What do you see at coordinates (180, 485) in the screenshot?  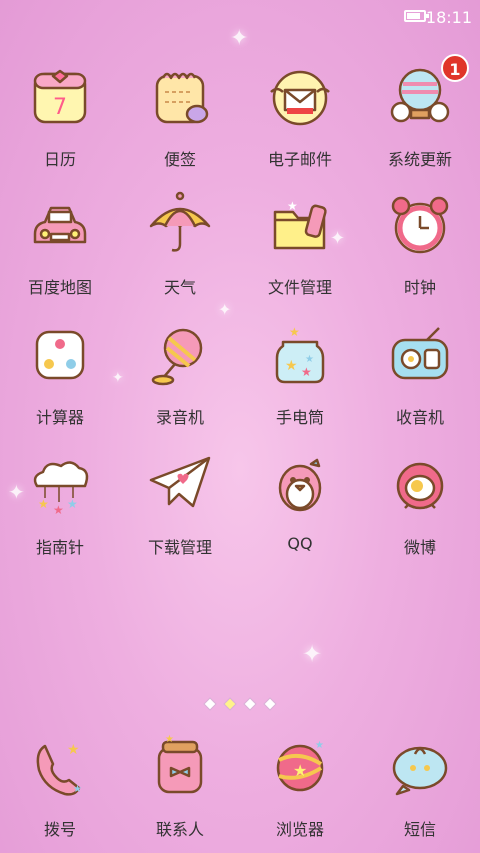 I see `paper-plane-icon` at bounding box center [180, 485].